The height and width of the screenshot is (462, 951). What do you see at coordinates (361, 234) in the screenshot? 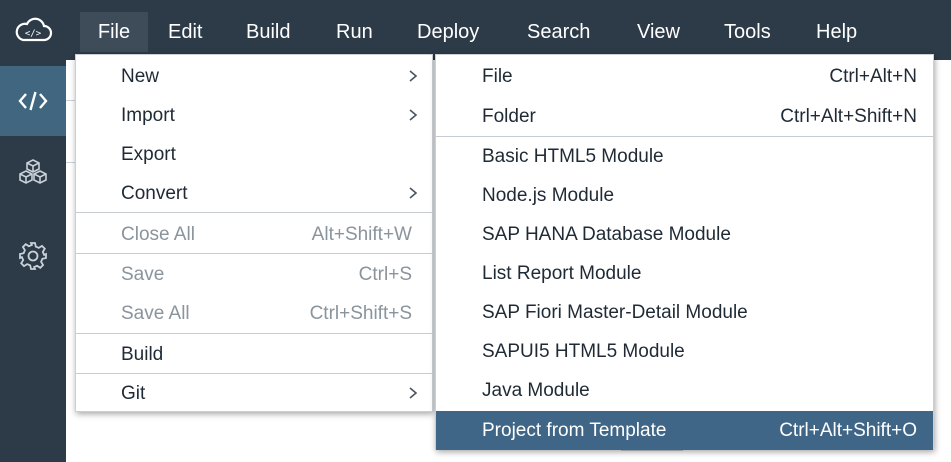
I see `menu-item-shortcut: Alt+Shift+W` at bounding box center [361, 234].